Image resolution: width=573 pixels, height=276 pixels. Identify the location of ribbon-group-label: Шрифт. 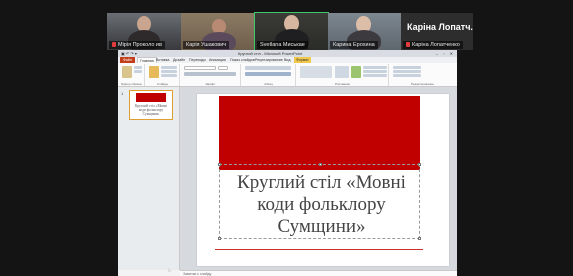
(210, 84).